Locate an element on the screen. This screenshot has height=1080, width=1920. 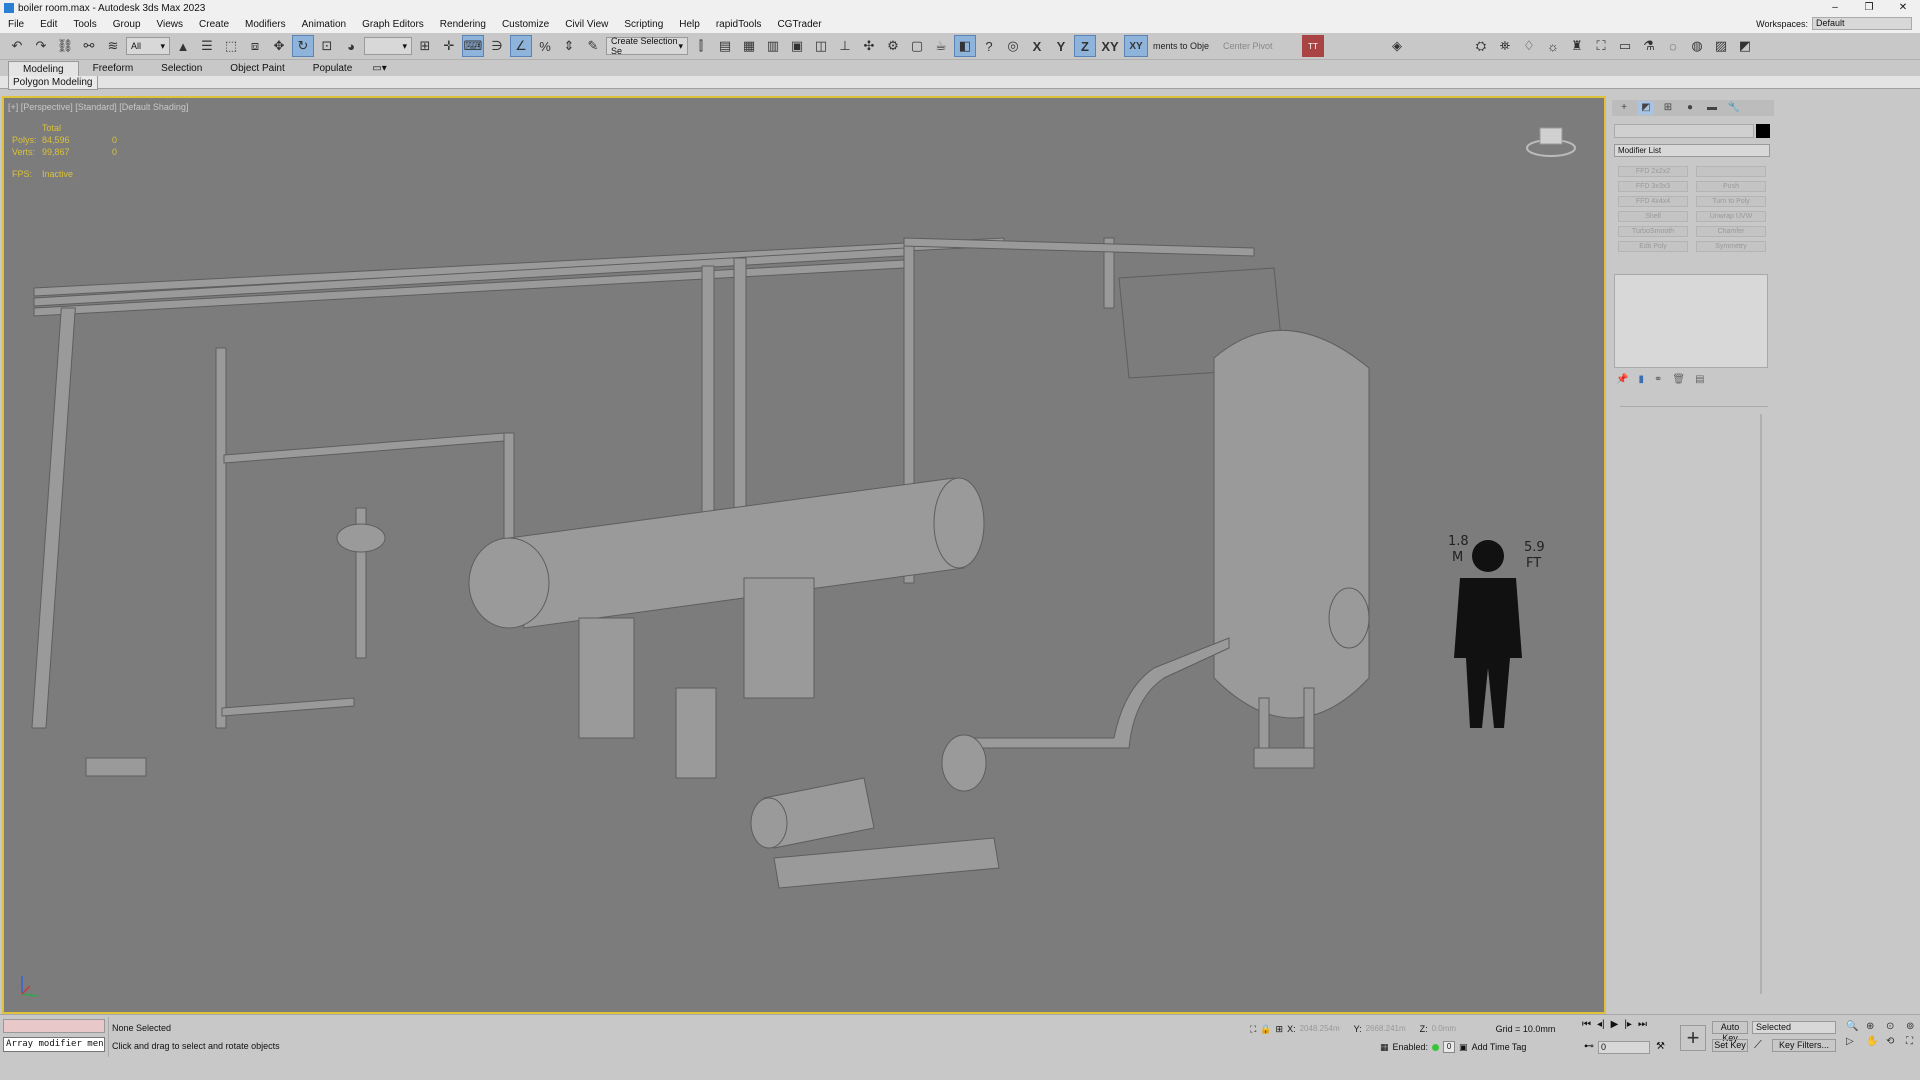
tool-c-icon: ⚗ is located at coordinates (1649, 46).